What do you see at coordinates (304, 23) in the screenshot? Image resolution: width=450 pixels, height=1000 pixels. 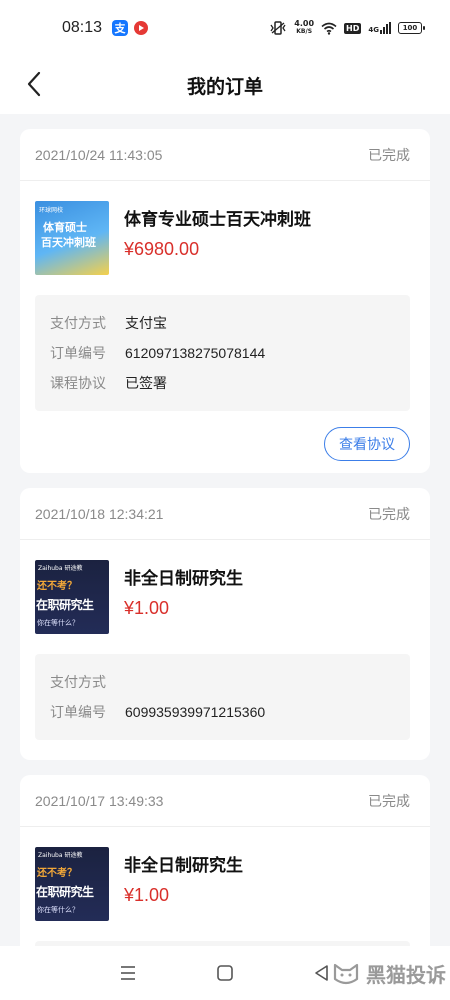 I see `net-speed-value: 4.00` at bounding box center [304, 23].